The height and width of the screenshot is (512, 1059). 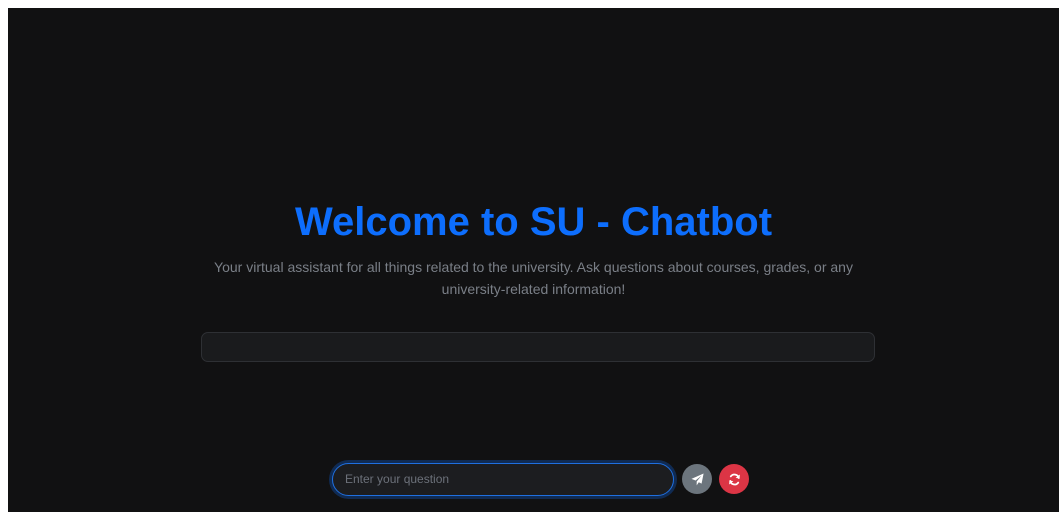 I want to click on page-title: Welcome to SU - Chatbot, so click(x=533, y=222).